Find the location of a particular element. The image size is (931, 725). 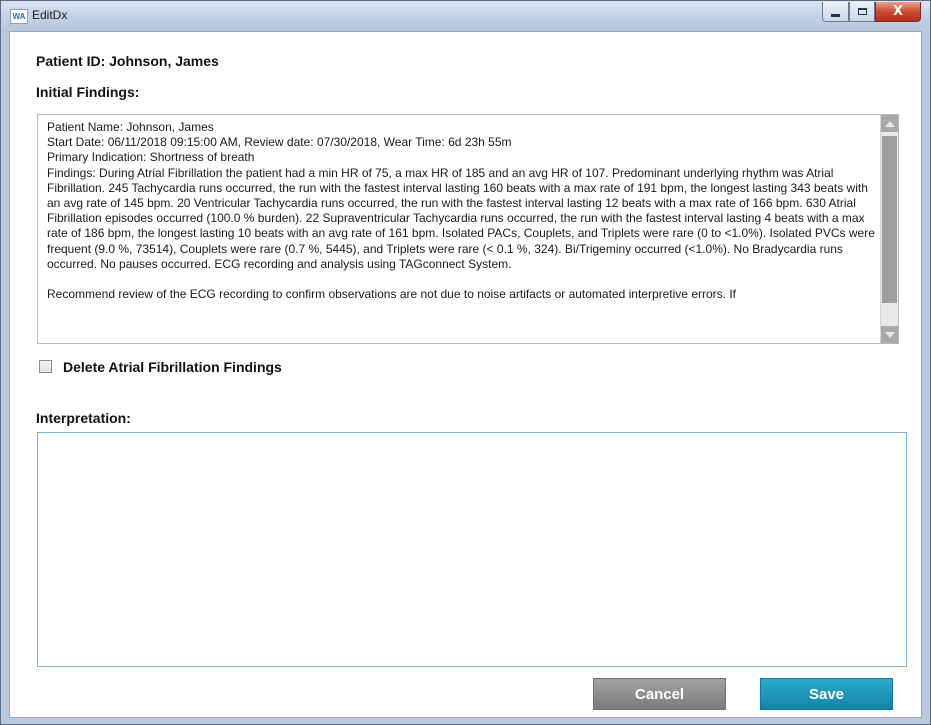

app-icon: WA is located at coordinates (19, 16).